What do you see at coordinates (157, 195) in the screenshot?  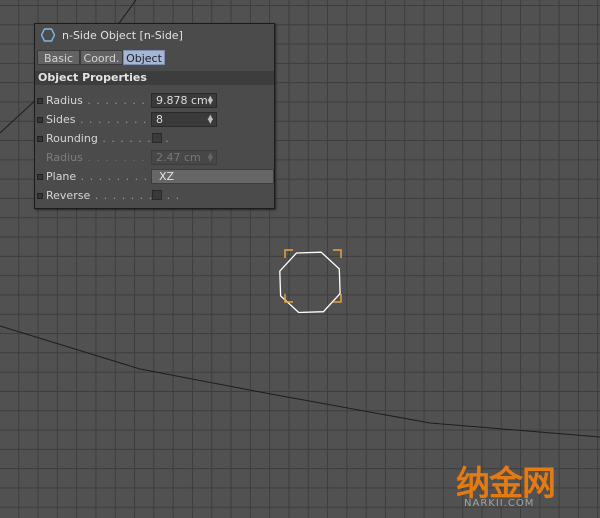 I see `reverse-checkbox` at bounding box center [157, 195].